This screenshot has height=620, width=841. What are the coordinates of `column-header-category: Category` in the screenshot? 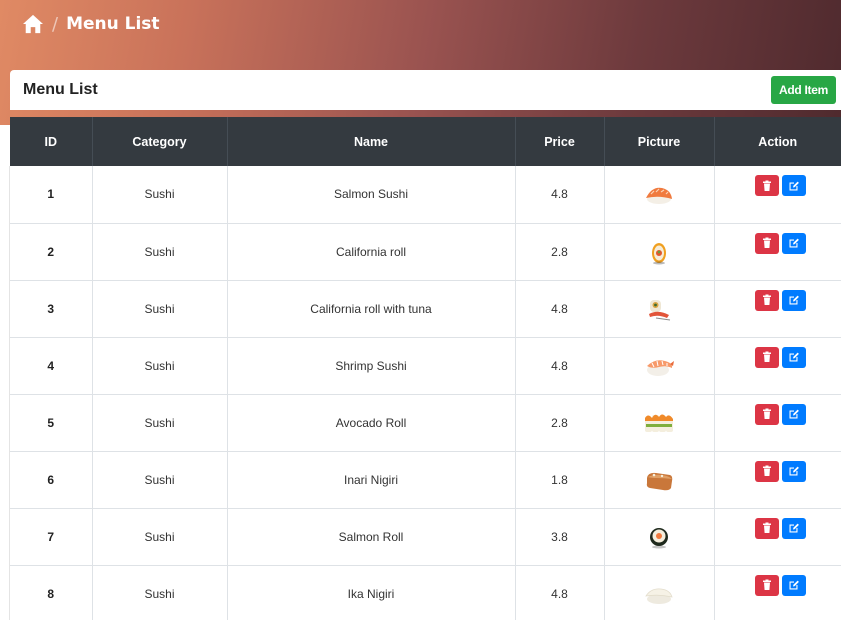 It's located at (159, 141).